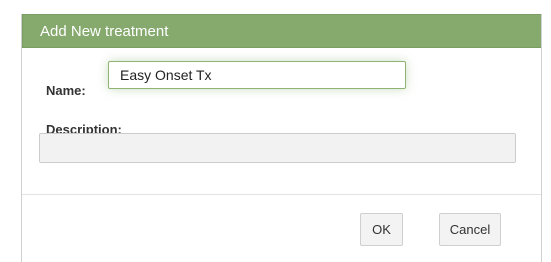  What do you see at coordinates (277, 148) in the screenshot?
I see `description-input` at bounding box center [277, 148].